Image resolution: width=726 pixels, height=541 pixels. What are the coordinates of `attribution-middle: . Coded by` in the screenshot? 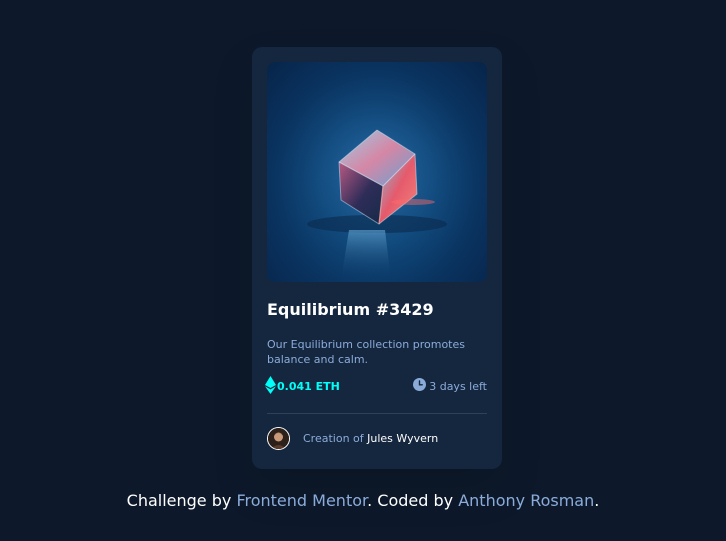 It's located at (413, 500).